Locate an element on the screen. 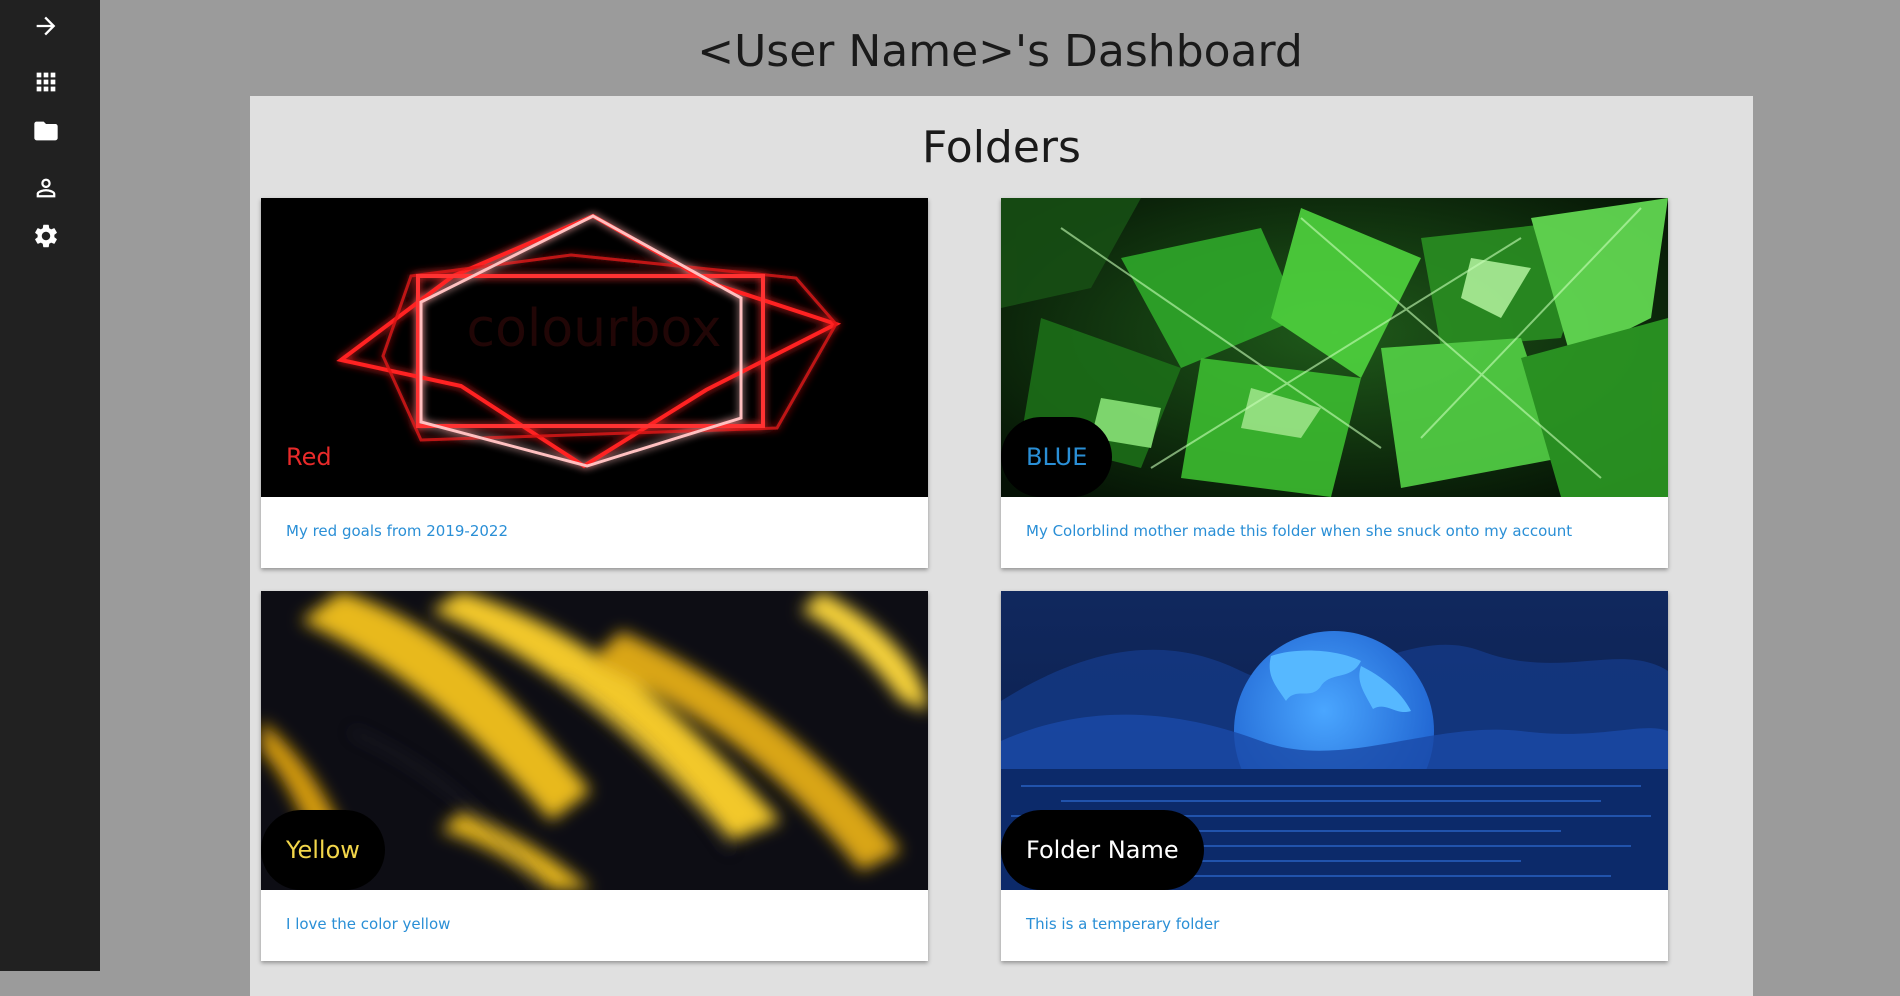  folder-name-label: Red is located at coordinates (309, 457).